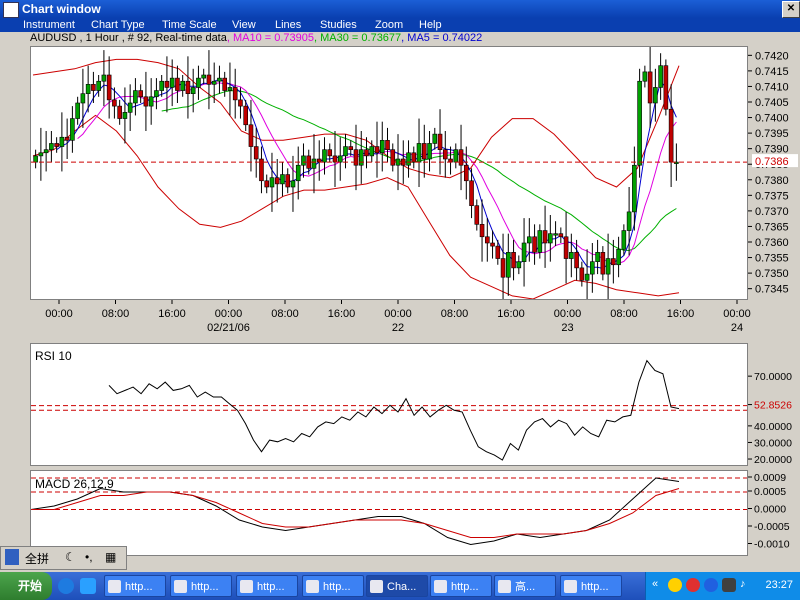 The height and width of the screenshot is (600, 800). What do you see at coordinates (189, 25) in the screenshot?
I see `menu-time-scale: Time Scale` at bounding box center [189, 25].